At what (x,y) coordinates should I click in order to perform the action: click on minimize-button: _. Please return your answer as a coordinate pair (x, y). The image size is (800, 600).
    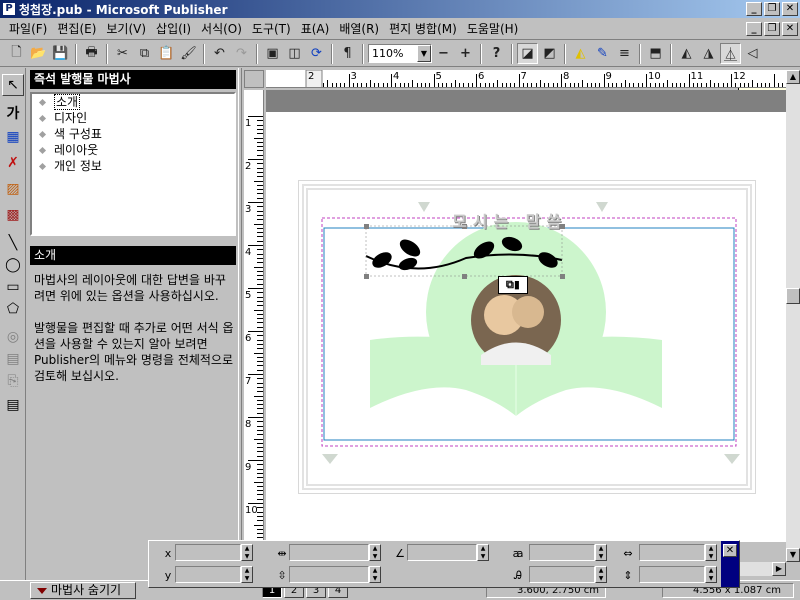
    Looking at the image, I should click on (754, 9).